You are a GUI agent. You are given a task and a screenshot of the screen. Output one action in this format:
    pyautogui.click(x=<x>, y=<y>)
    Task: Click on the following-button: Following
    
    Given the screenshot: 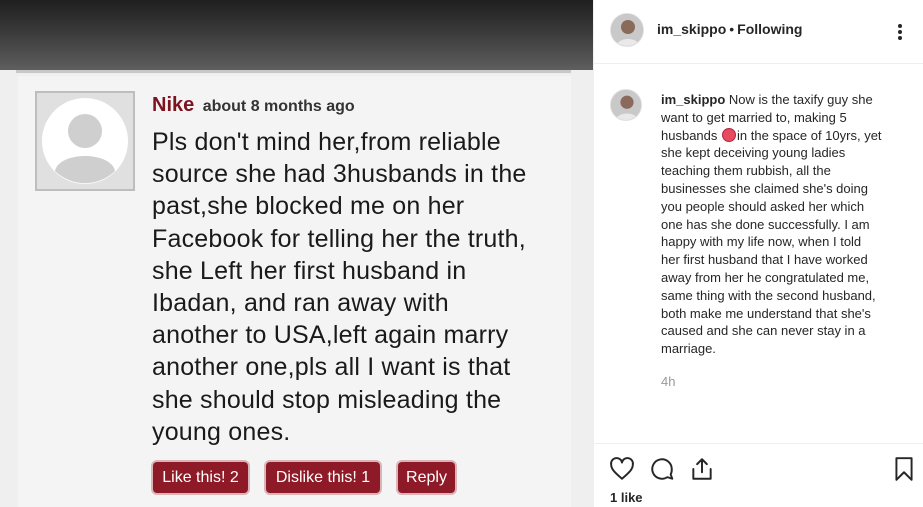 What is the action you would take?
    pyautogui.click(x=769, y=29)
    